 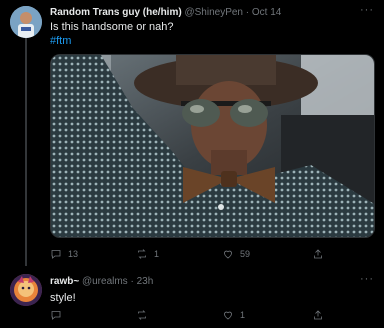 What do you see at coordinates (60, 41) in the screenshot?
I see `hashtag-link: #ftm` at bounding box center [60, 41].